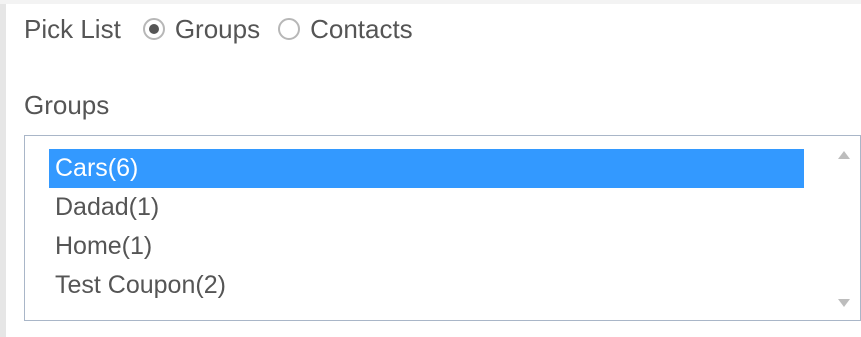 This screenshot has height=337, width=861. What do you see at coordinates (3, 168) in the screenshot?
I see `panel-left-border` at bounding box center [3, 168].